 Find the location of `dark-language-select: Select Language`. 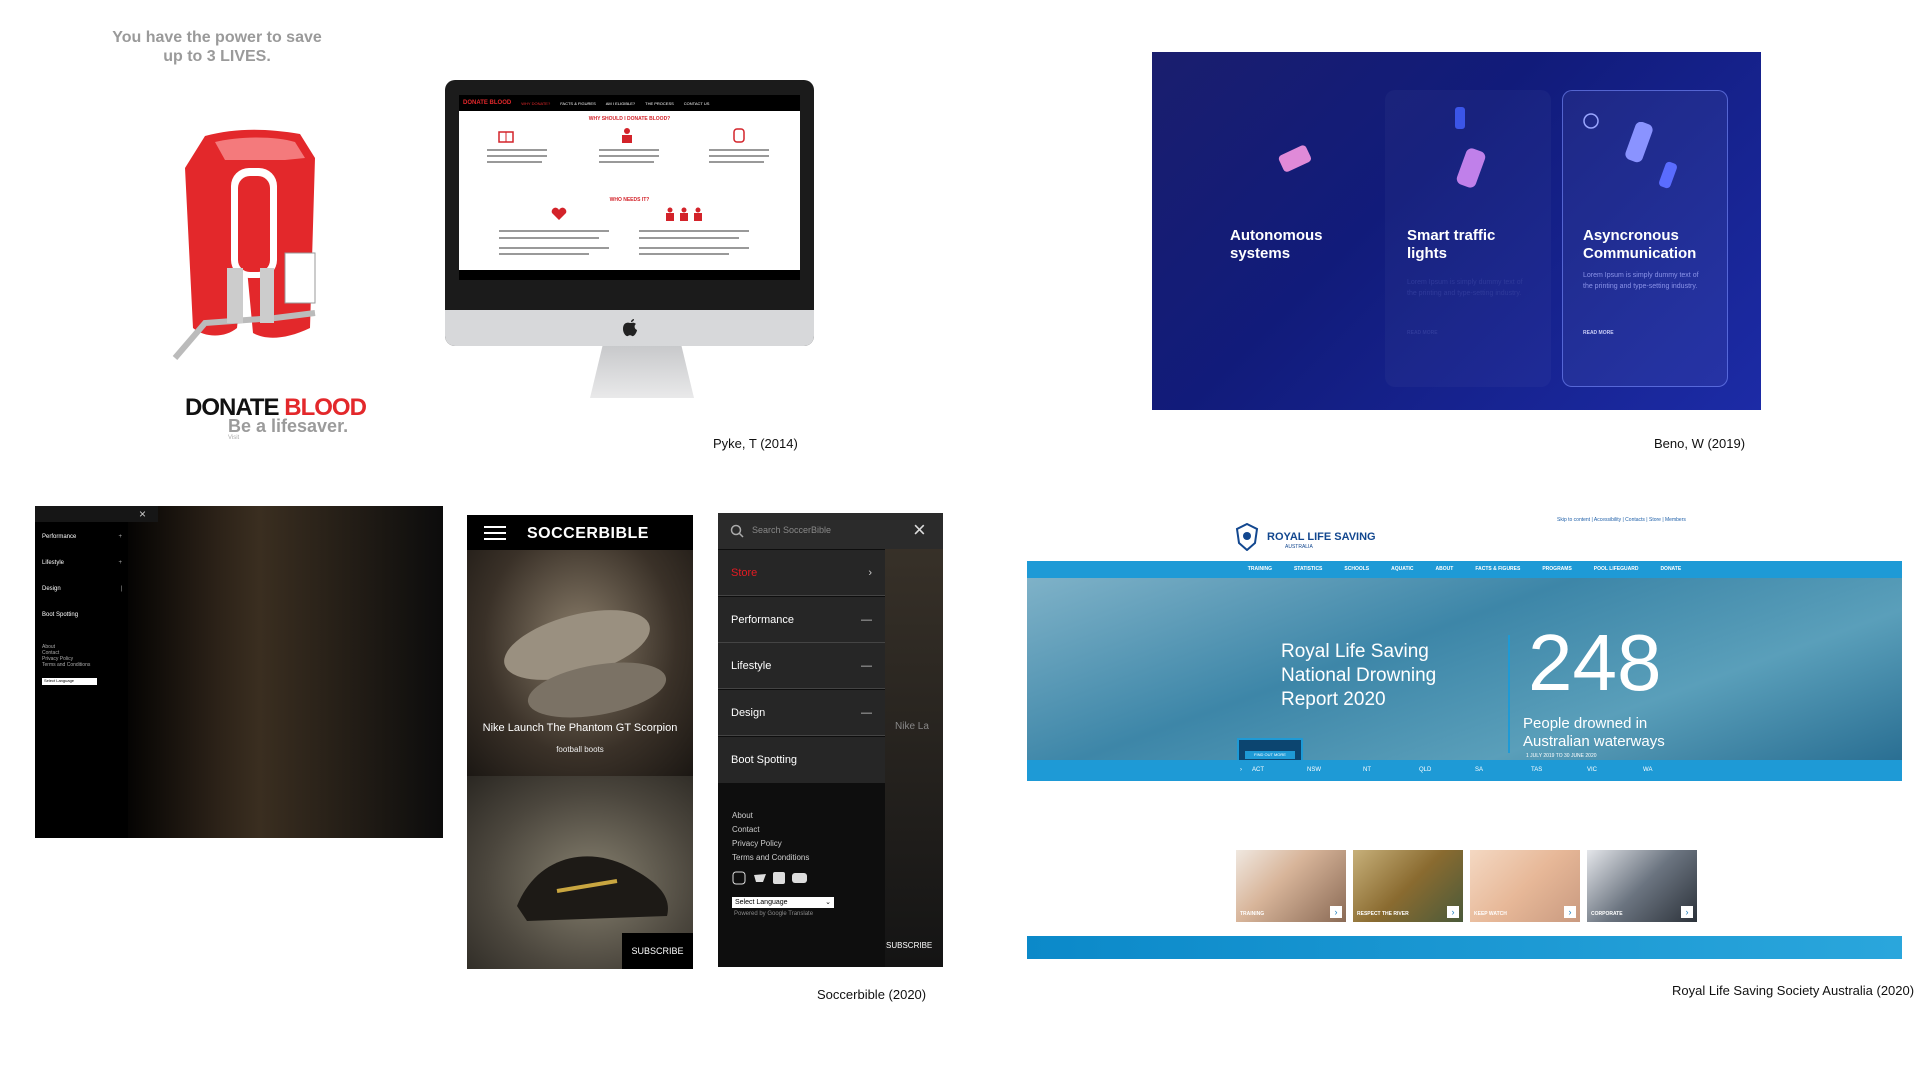

dark-language-select: Select Language is located at coordinates (69, 681).